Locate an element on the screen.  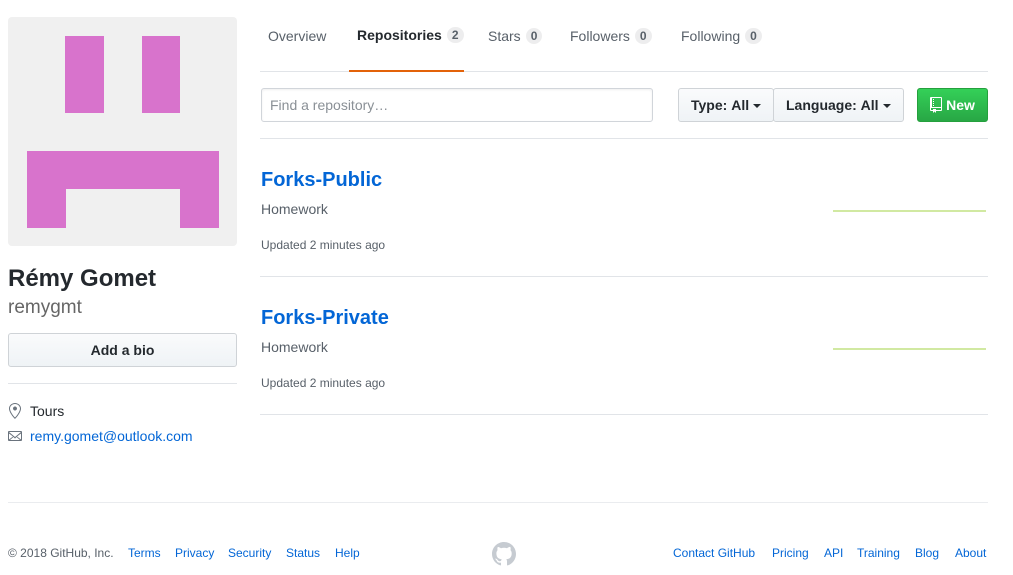
footer-link-terms: Terms is located at coordinates (144, 553).